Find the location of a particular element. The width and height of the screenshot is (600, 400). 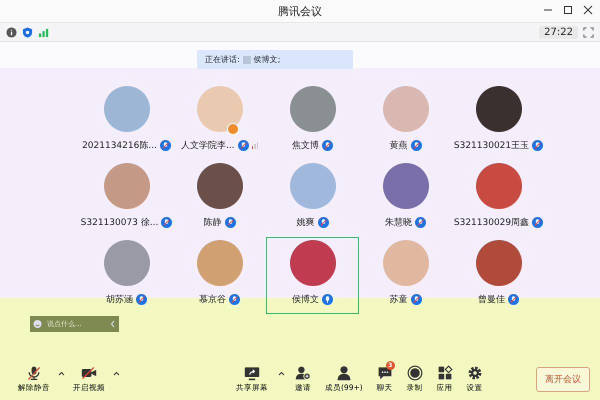

participant-name: 黄燕 is located at coordinates (399, 146).